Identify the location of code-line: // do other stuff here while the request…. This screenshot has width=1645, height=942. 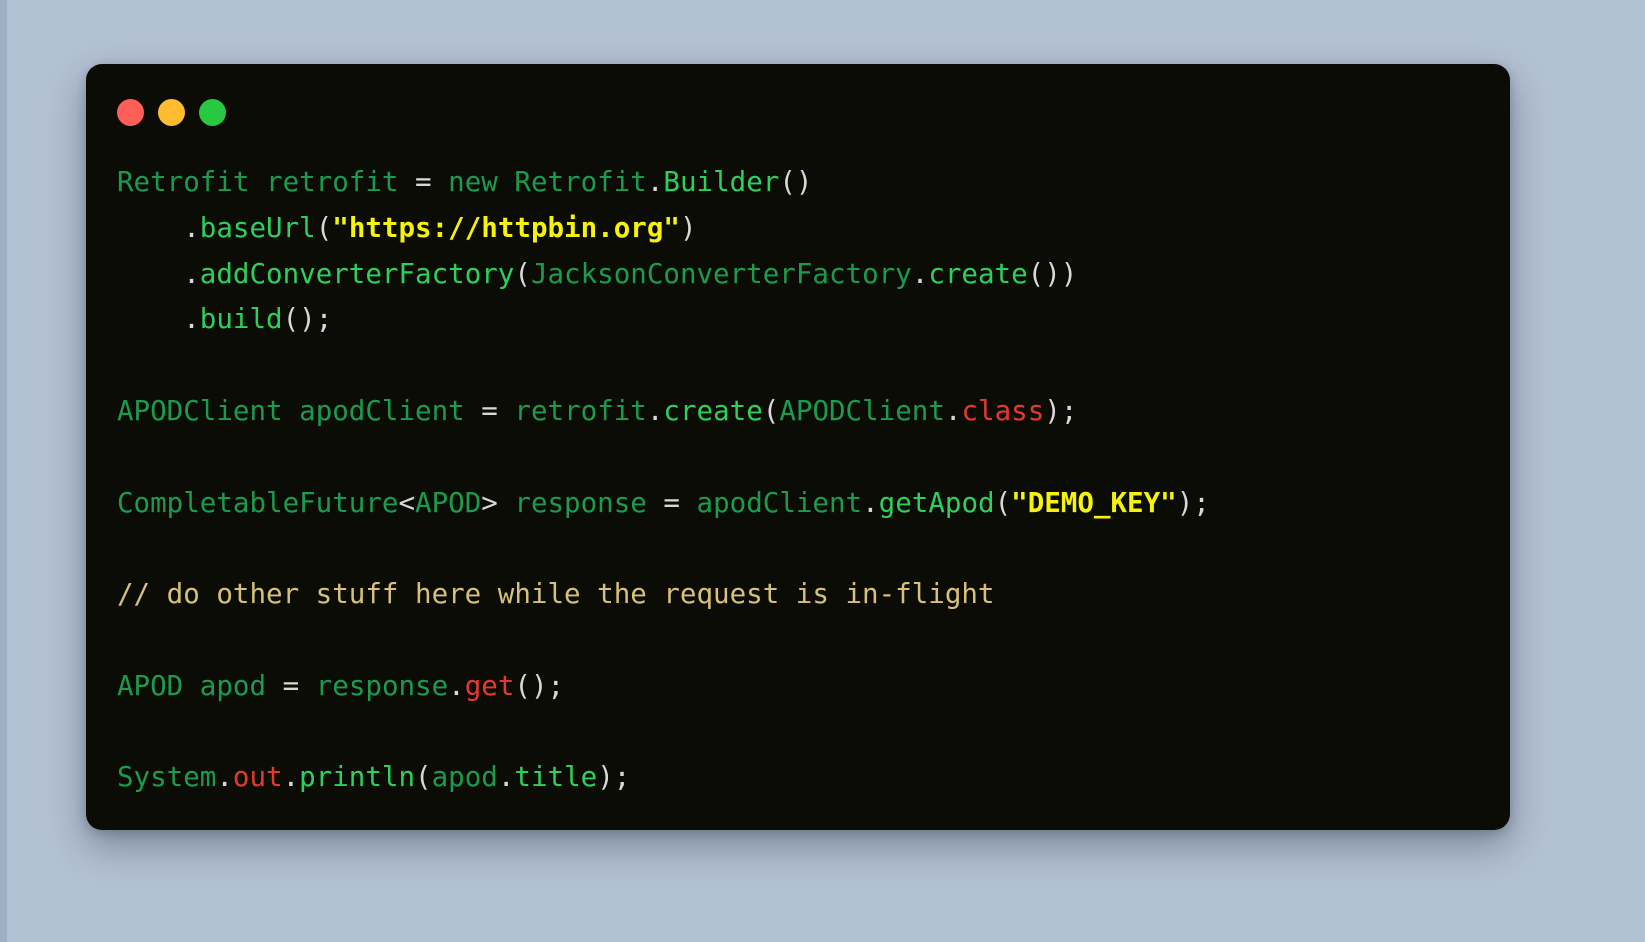
(798, 595).